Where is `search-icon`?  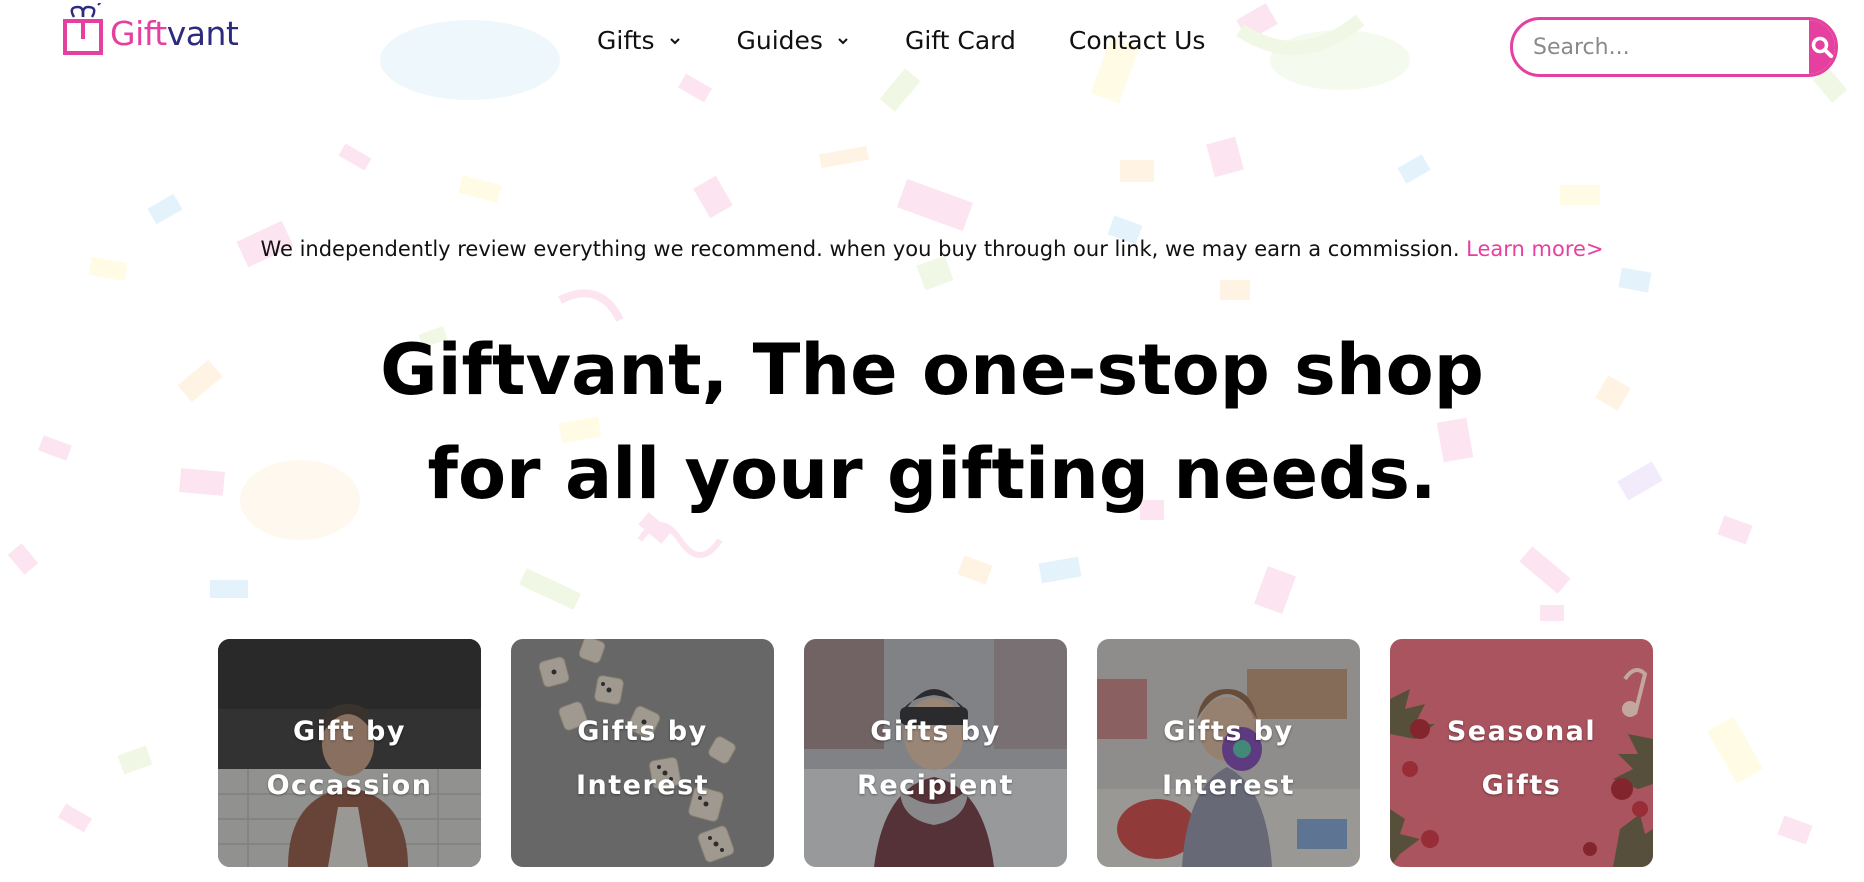 search-icon is located at coordinates (1822, 47).